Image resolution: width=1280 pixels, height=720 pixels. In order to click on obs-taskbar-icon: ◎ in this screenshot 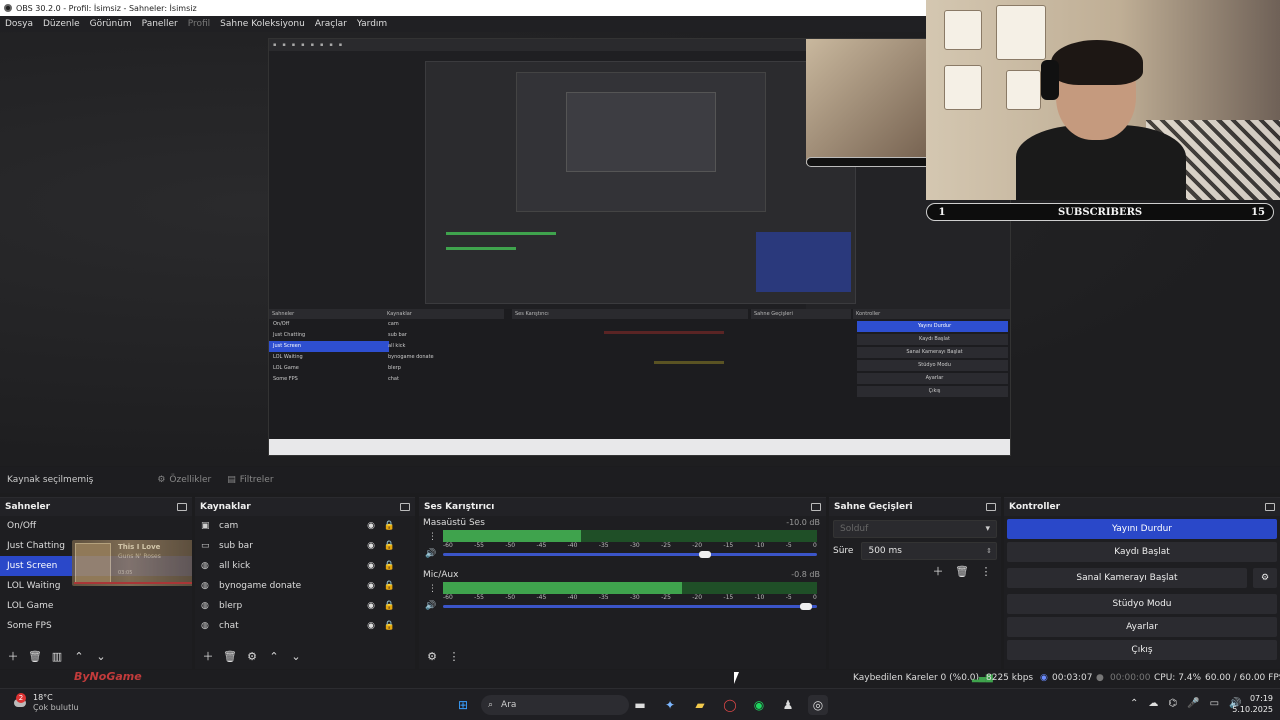, I will do `click(818, 705)`.